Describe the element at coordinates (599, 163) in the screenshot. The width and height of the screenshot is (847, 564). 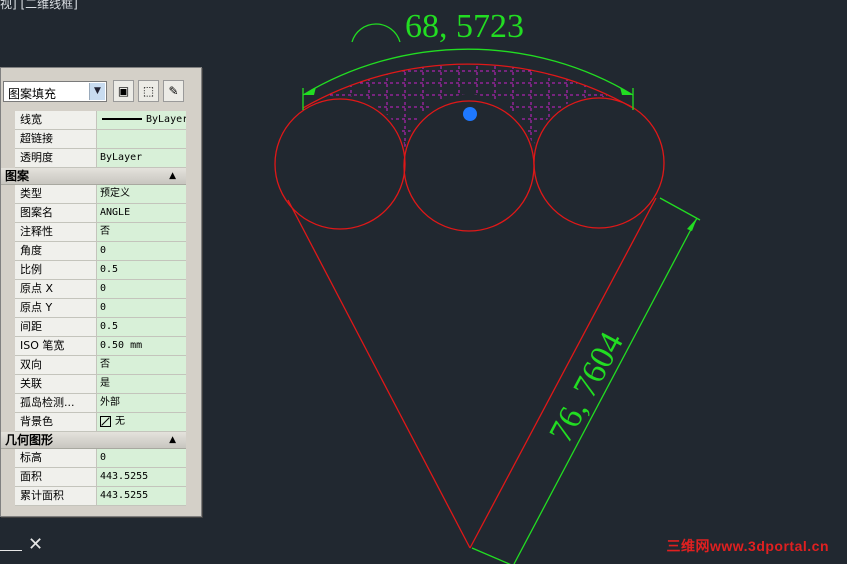
I see `circle-right` at that location.